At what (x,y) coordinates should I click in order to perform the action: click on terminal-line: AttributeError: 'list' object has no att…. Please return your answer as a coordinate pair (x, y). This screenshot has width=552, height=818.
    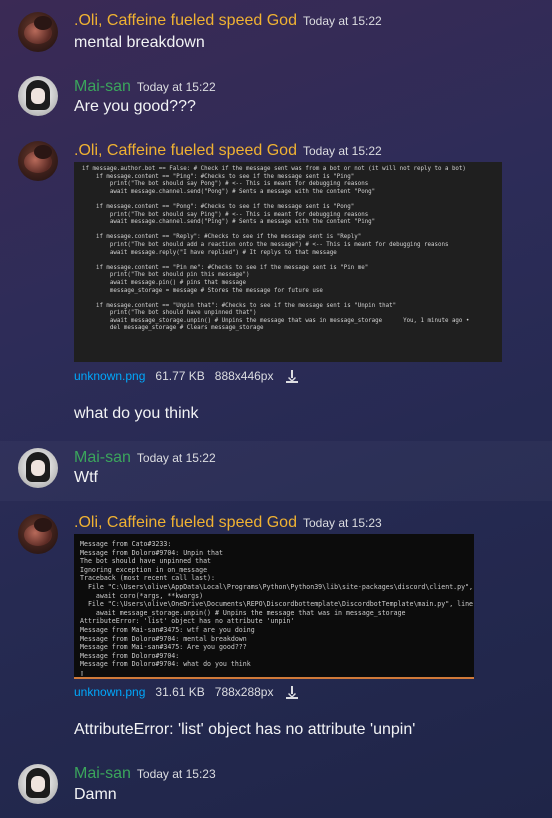
    Looking at the image, I should click on (187, 621).